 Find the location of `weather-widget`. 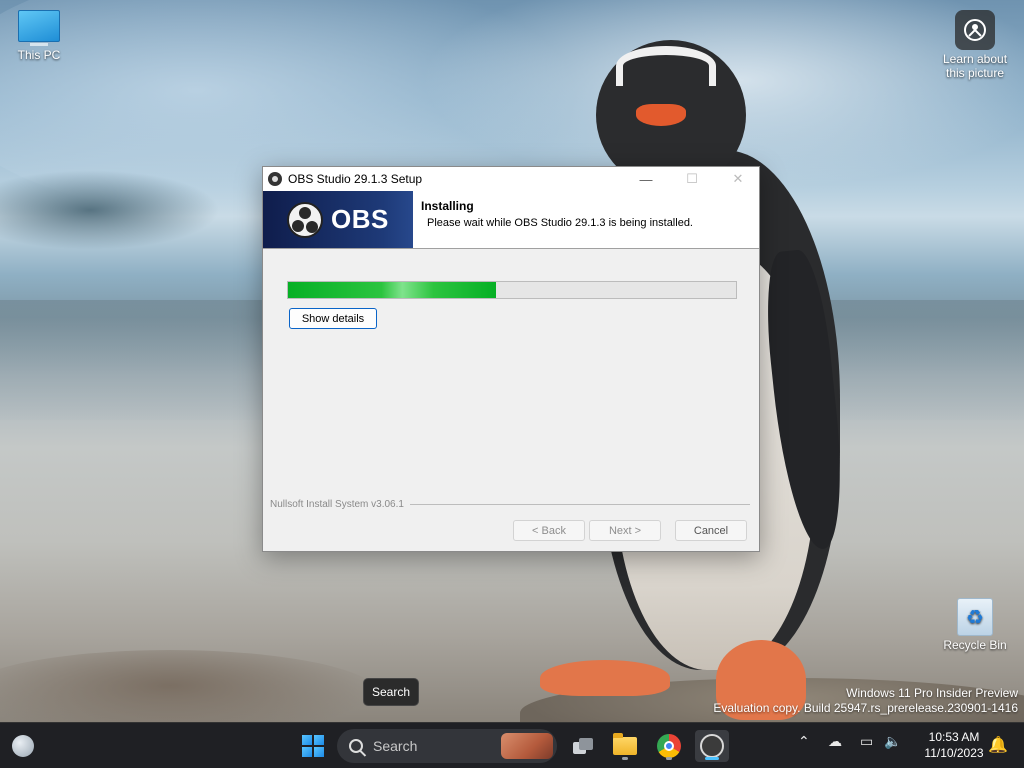

weather-widget is located at coordinates (23, 746).